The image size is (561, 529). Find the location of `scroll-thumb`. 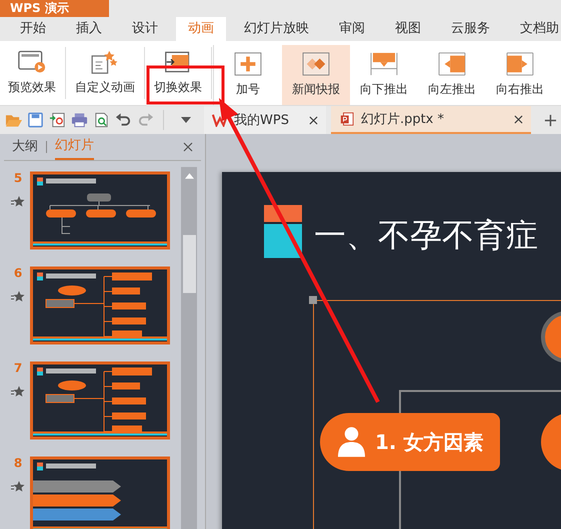

scroll-thumb is located at coordinates (189, 264).